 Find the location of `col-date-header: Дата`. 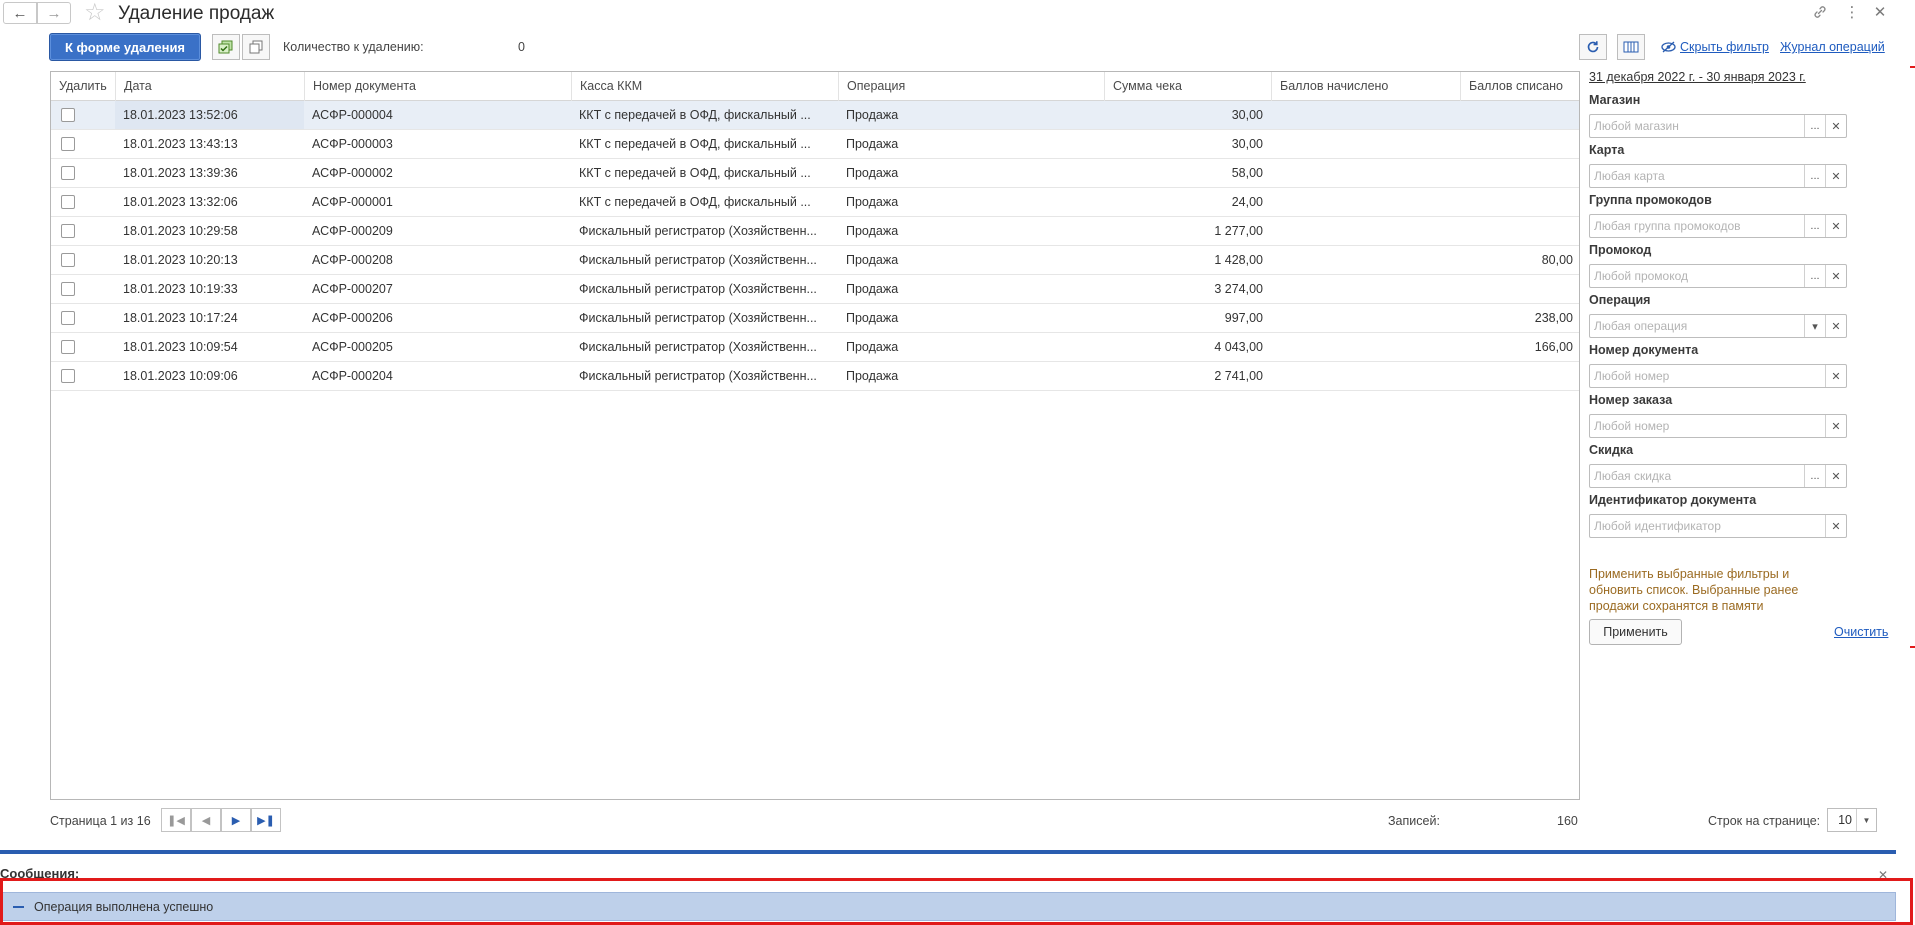

col-date-header: Дата is located at coordinates (209, 86).